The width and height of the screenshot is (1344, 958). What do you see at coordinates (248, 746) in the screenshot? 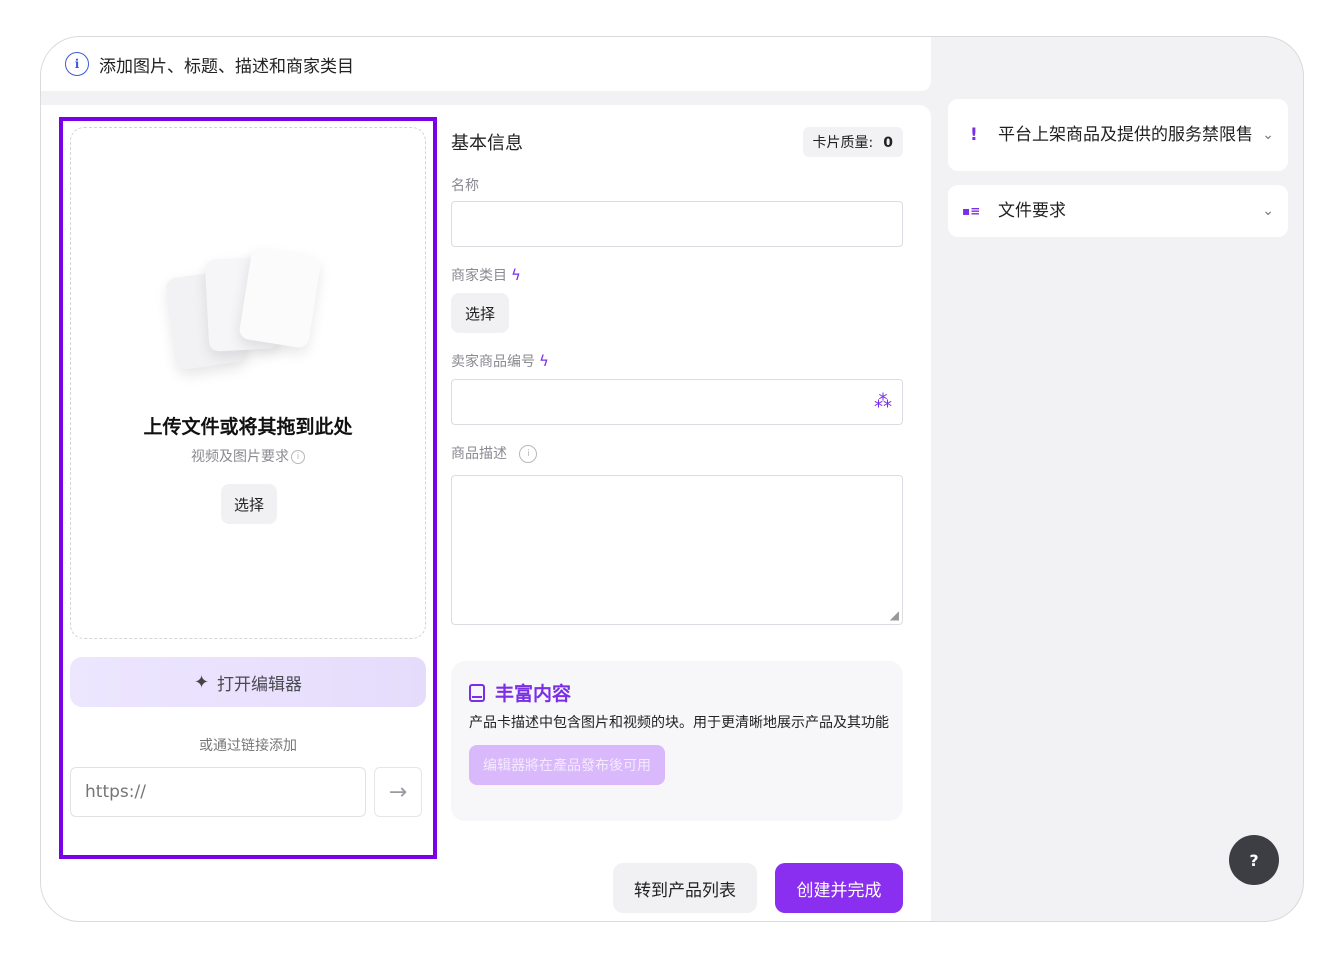
I see `add-by-link-label: 或通过链接添加` at bounding box center [248, 746].